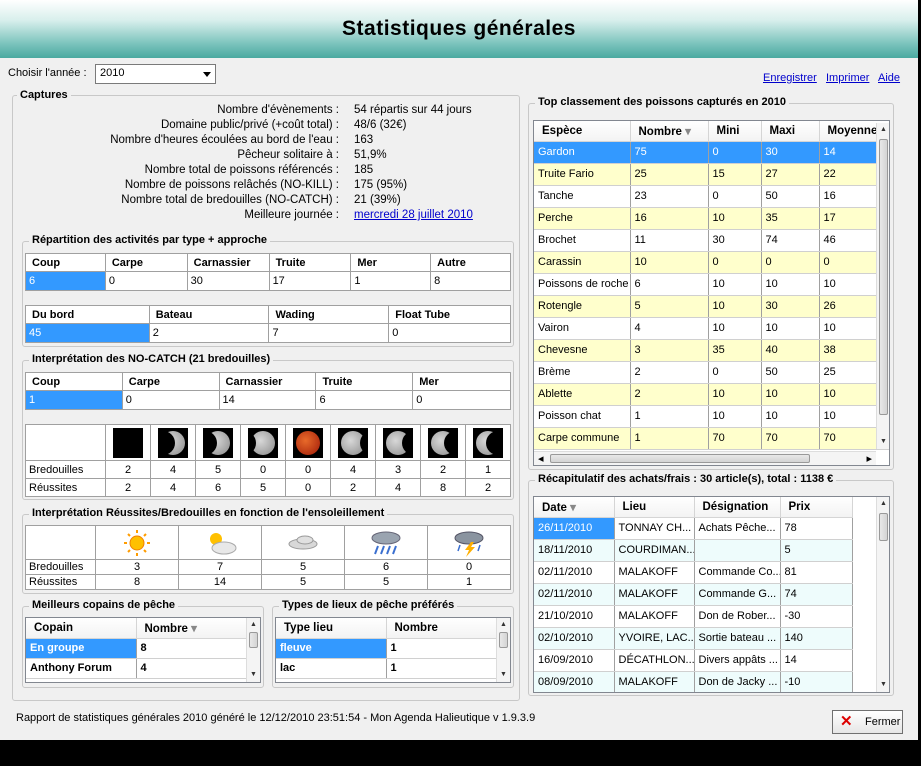  What do you see at coordinates (711, 350) in the screenshot?
I see `table-row: Chevesne 3 35 40 38` at bounding box center [711, 350].